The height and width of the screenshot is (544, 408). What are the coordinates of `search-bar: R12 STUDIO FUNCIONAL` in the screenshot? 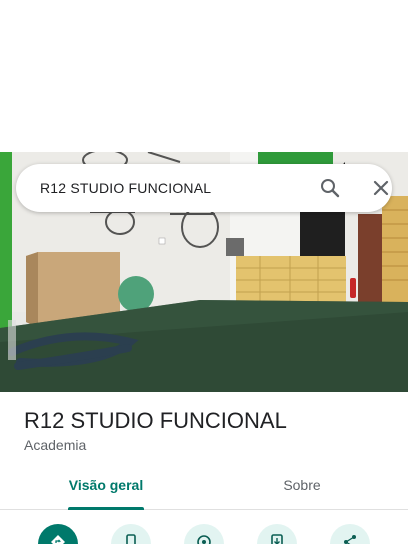 It's located at (204, 188).